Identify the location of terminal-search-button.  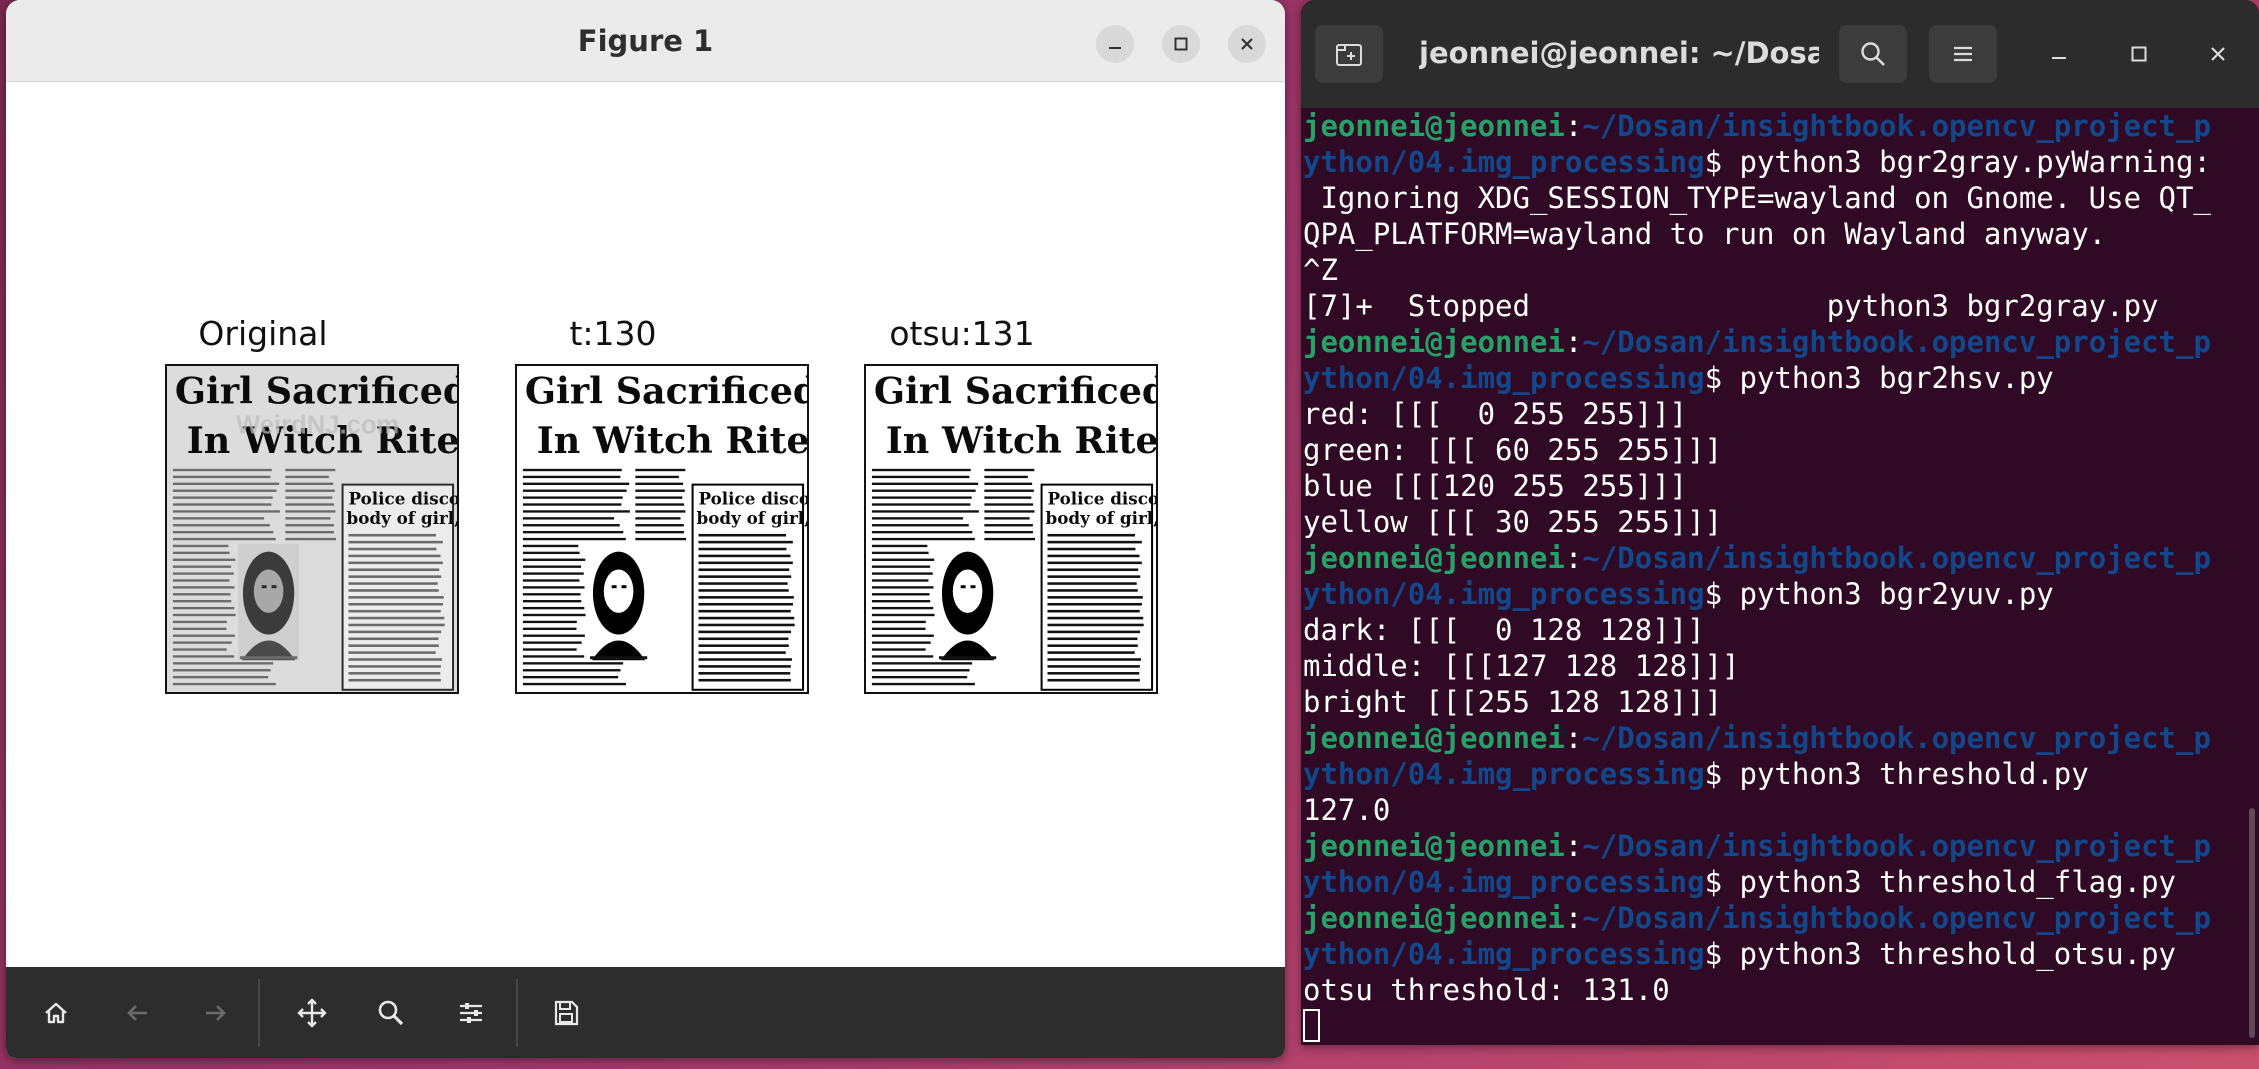
(1873, 54).